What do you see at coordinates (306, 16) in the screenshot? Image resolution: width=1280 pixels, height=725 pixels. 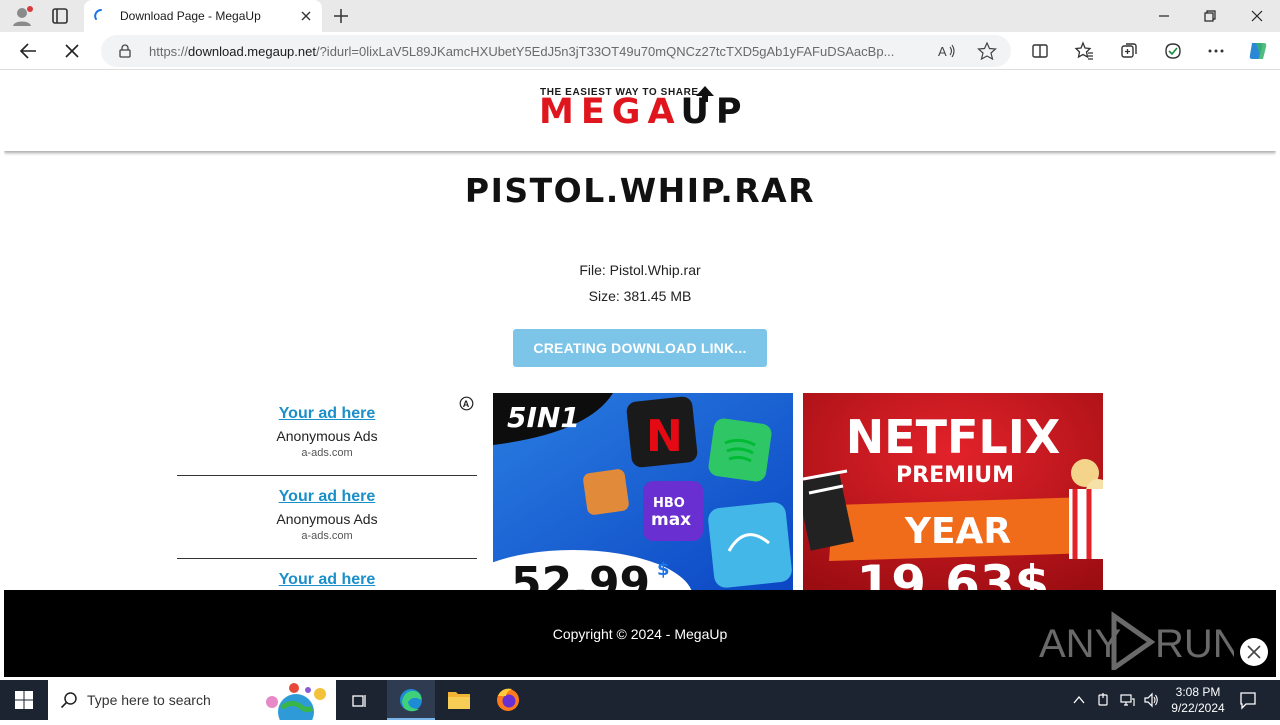 I see `close-tab-icon` at bounding box center [306, 16].